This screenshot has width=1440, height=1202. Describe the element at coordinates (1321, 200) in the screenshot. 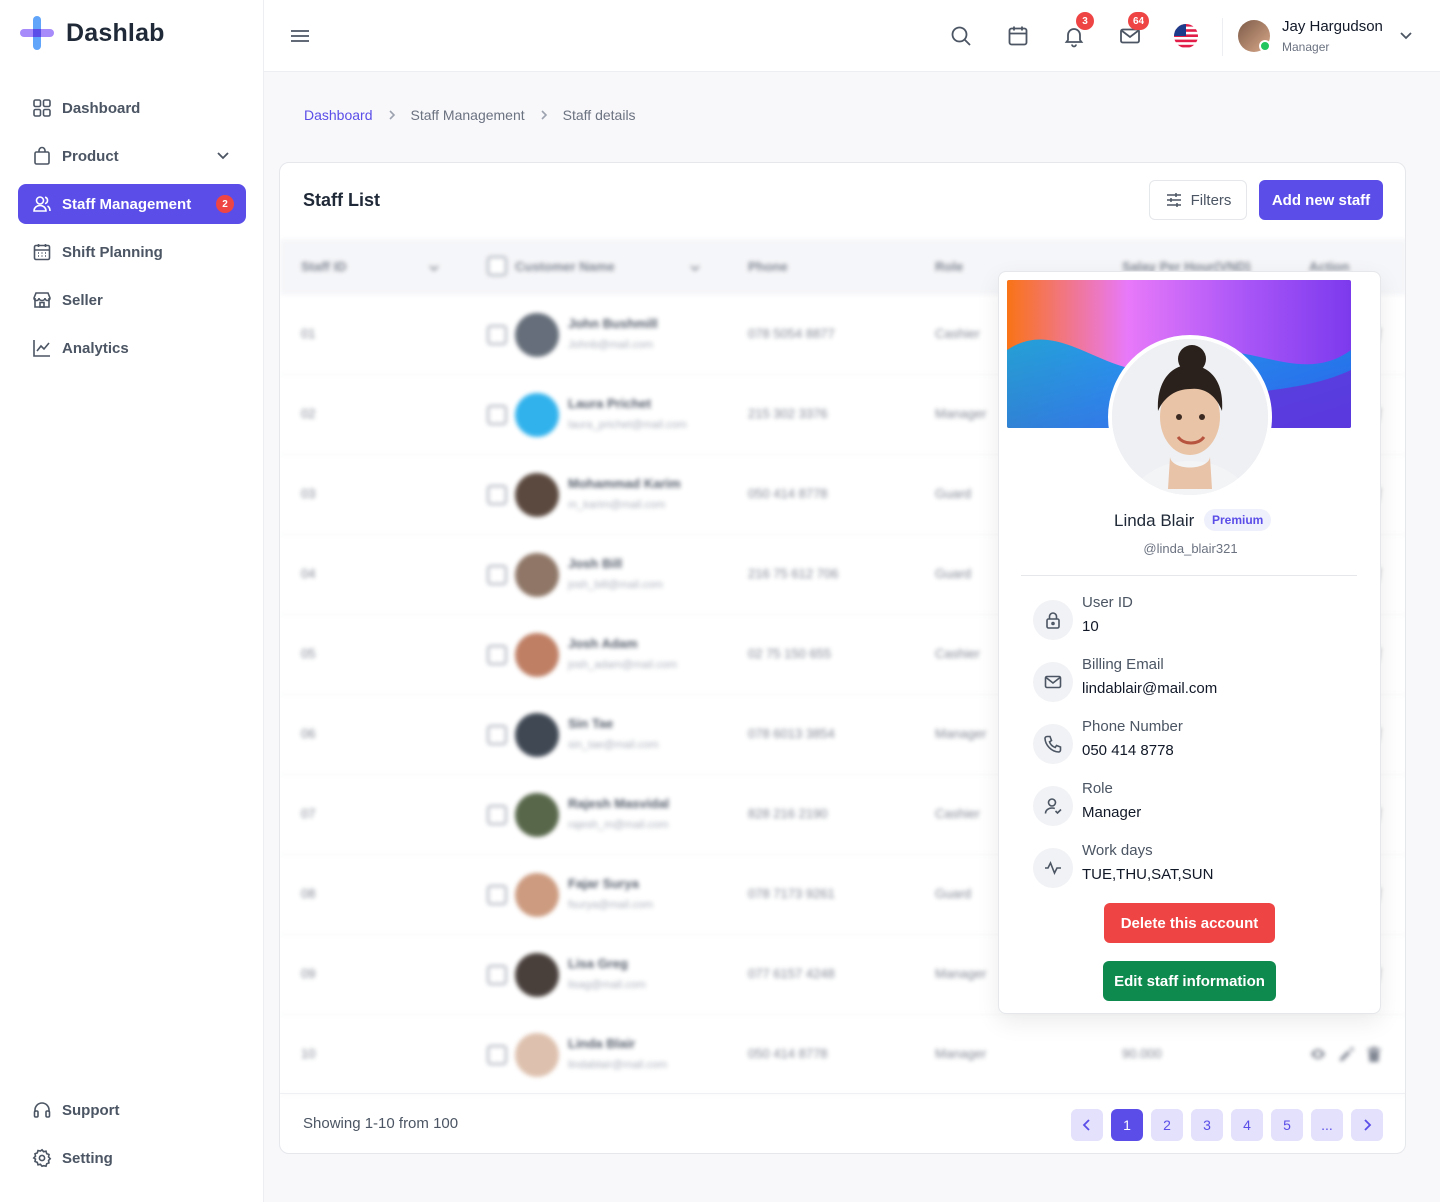

I see `add-staff-button: Add new staff` at that location.